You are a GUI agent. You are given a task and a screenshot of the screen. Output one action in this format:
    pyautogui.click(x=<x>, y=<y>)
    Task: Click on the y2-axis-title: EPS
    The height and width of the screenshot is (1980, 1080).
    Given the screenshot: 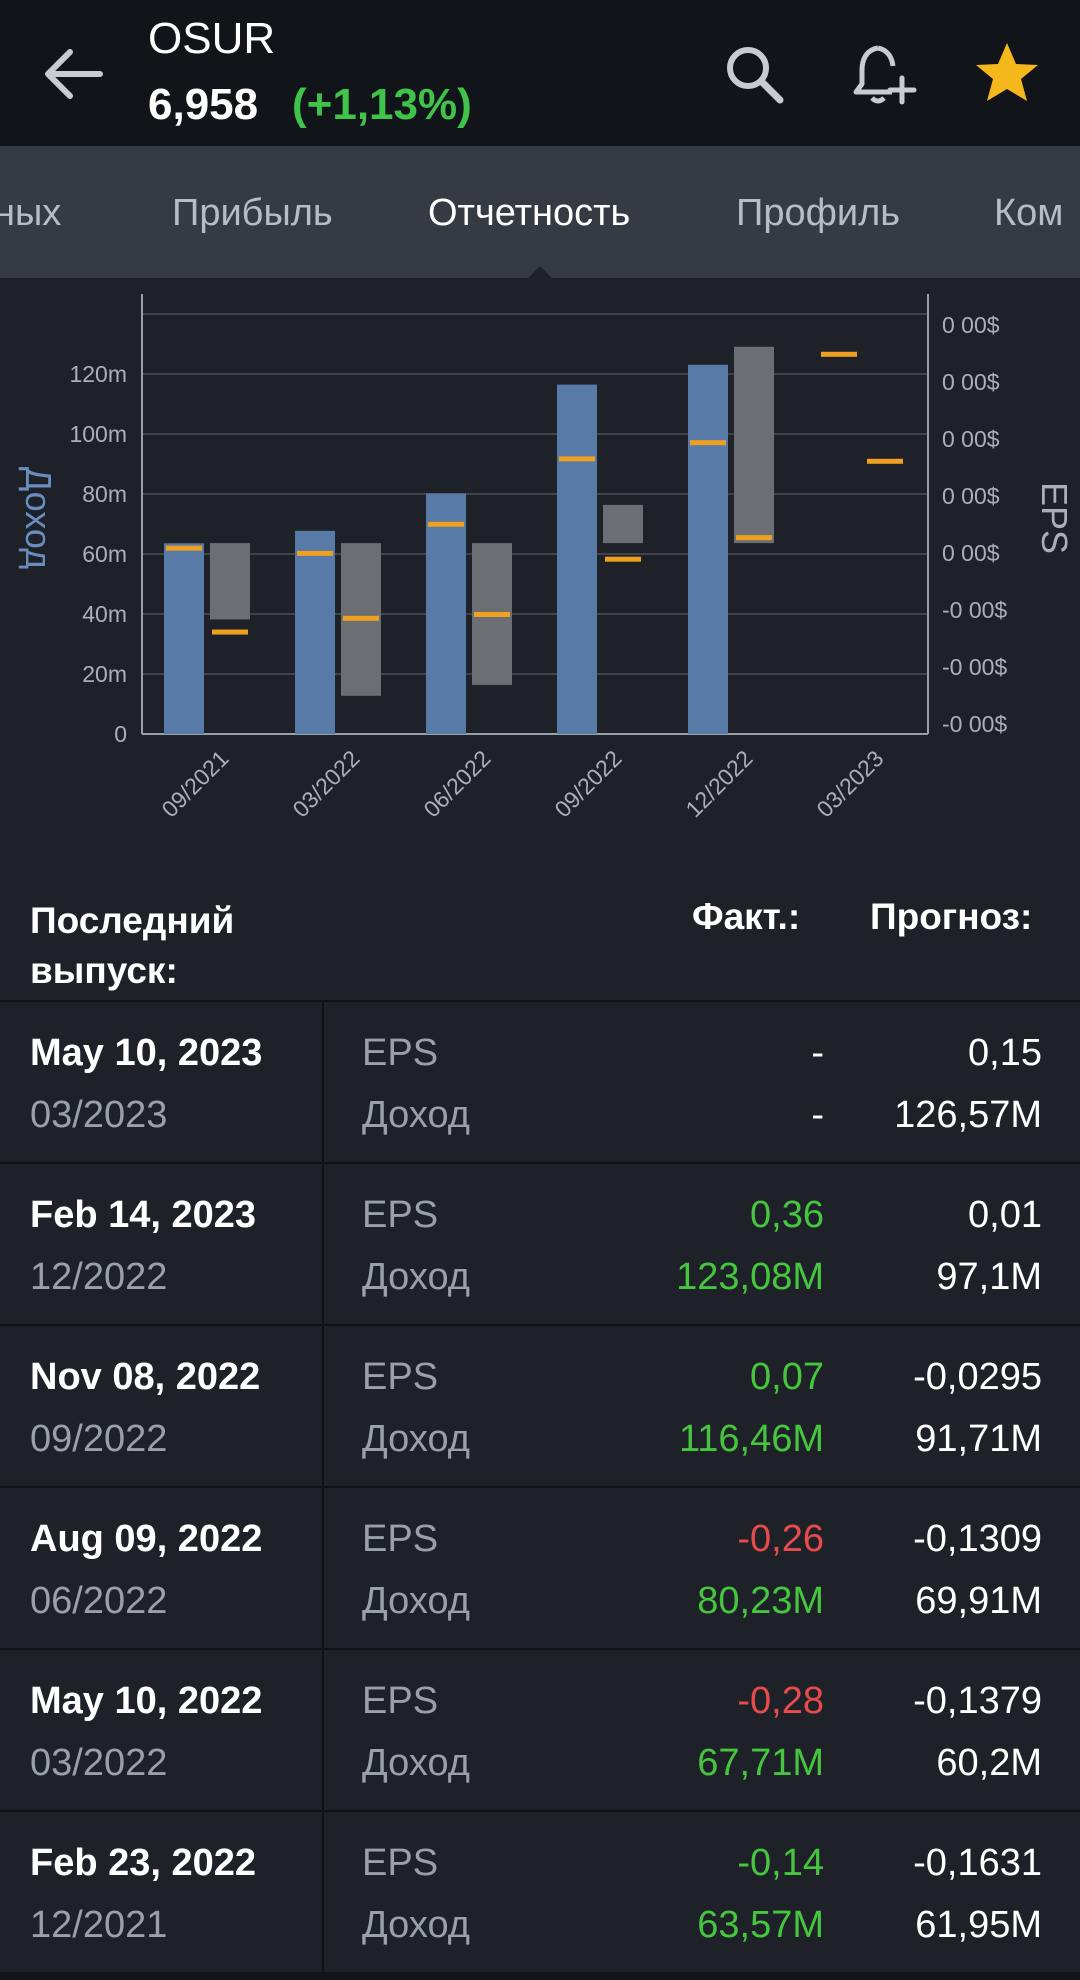 What is the action you would take?
    pyautogui.click(x=1054, y=518)
    